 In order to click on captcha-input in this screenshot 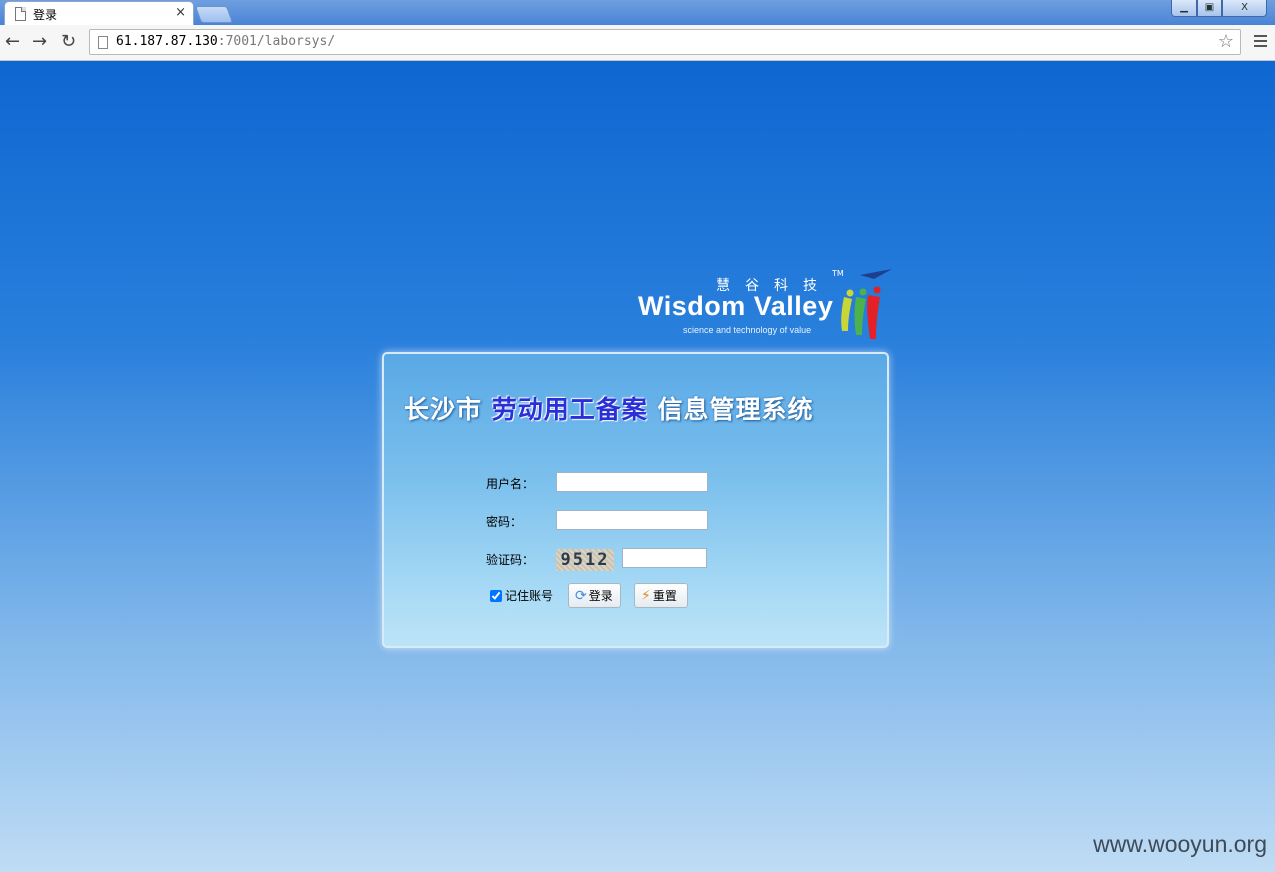, I will do `click(664, 558)`.